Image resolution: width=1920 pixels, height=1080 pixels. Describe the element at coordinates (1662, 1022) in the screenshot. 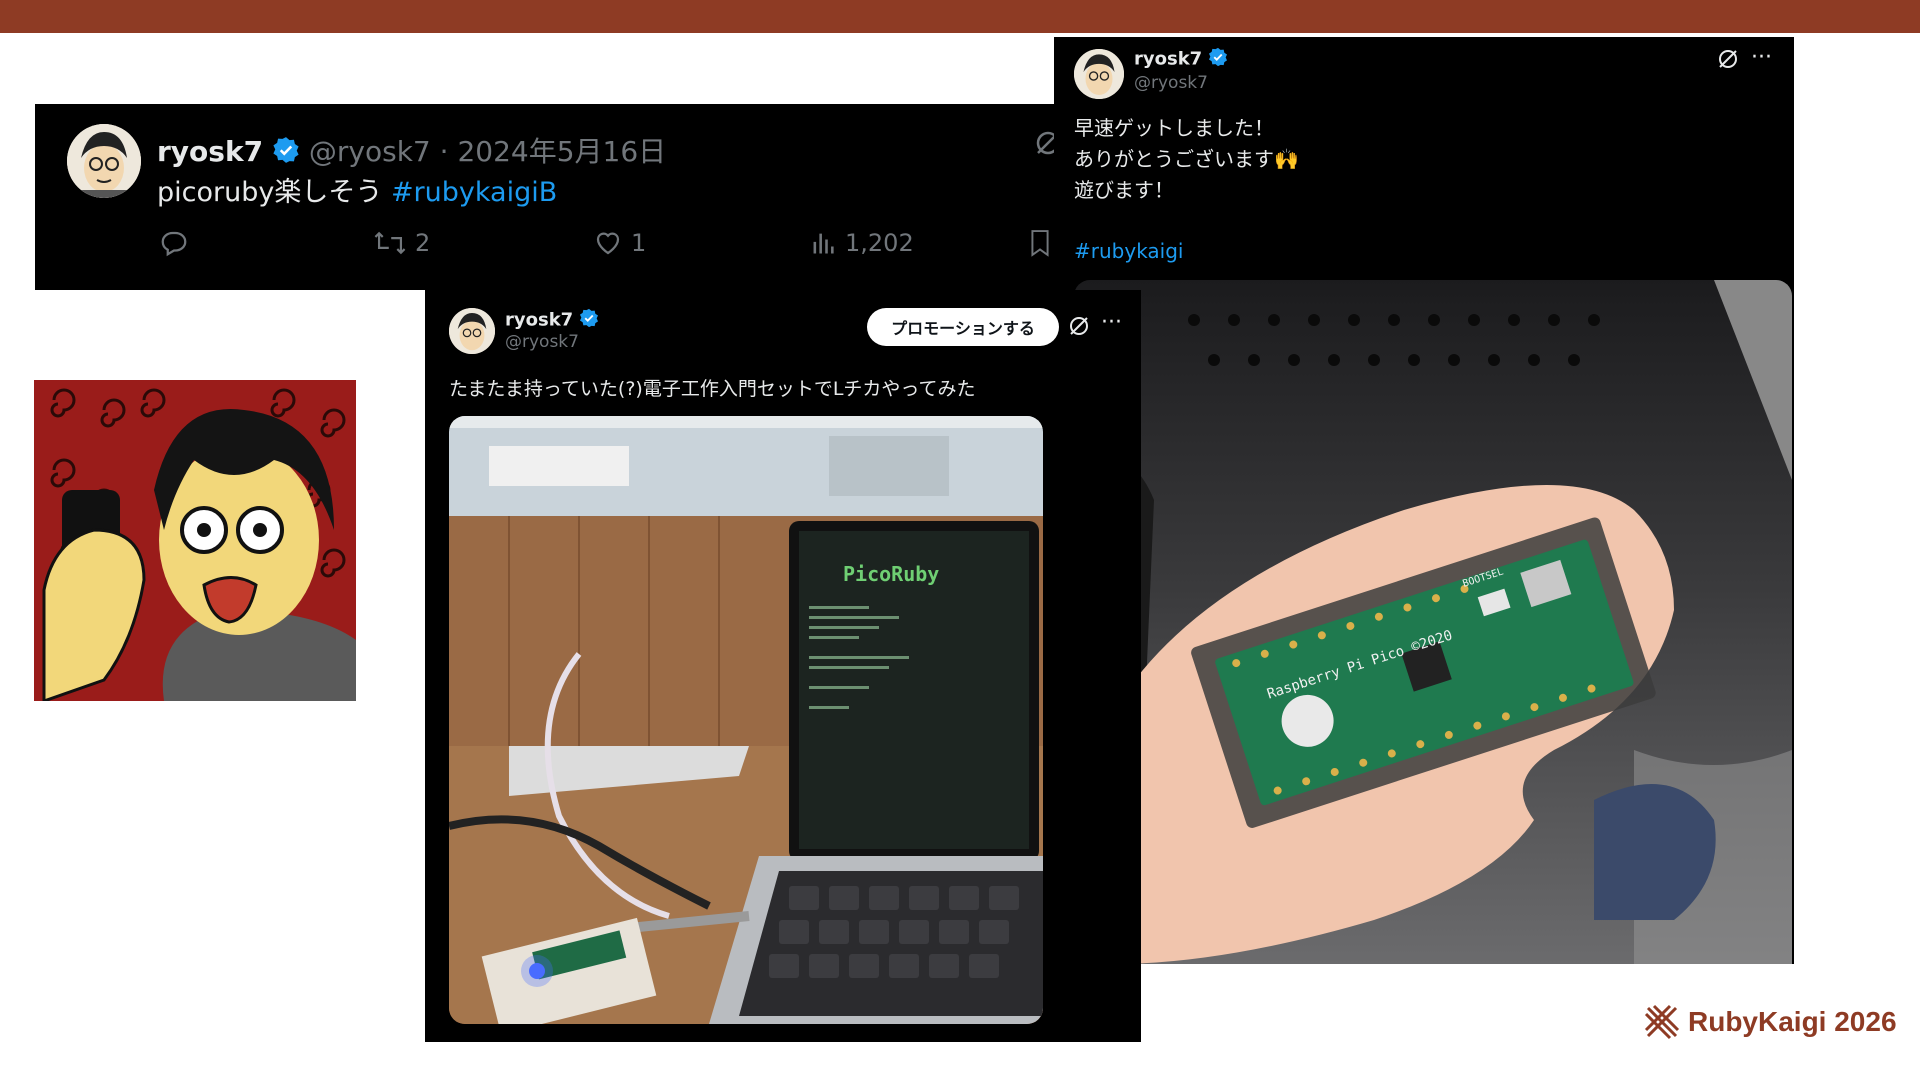

I see `rubykaigi-mark-icon` at that location.